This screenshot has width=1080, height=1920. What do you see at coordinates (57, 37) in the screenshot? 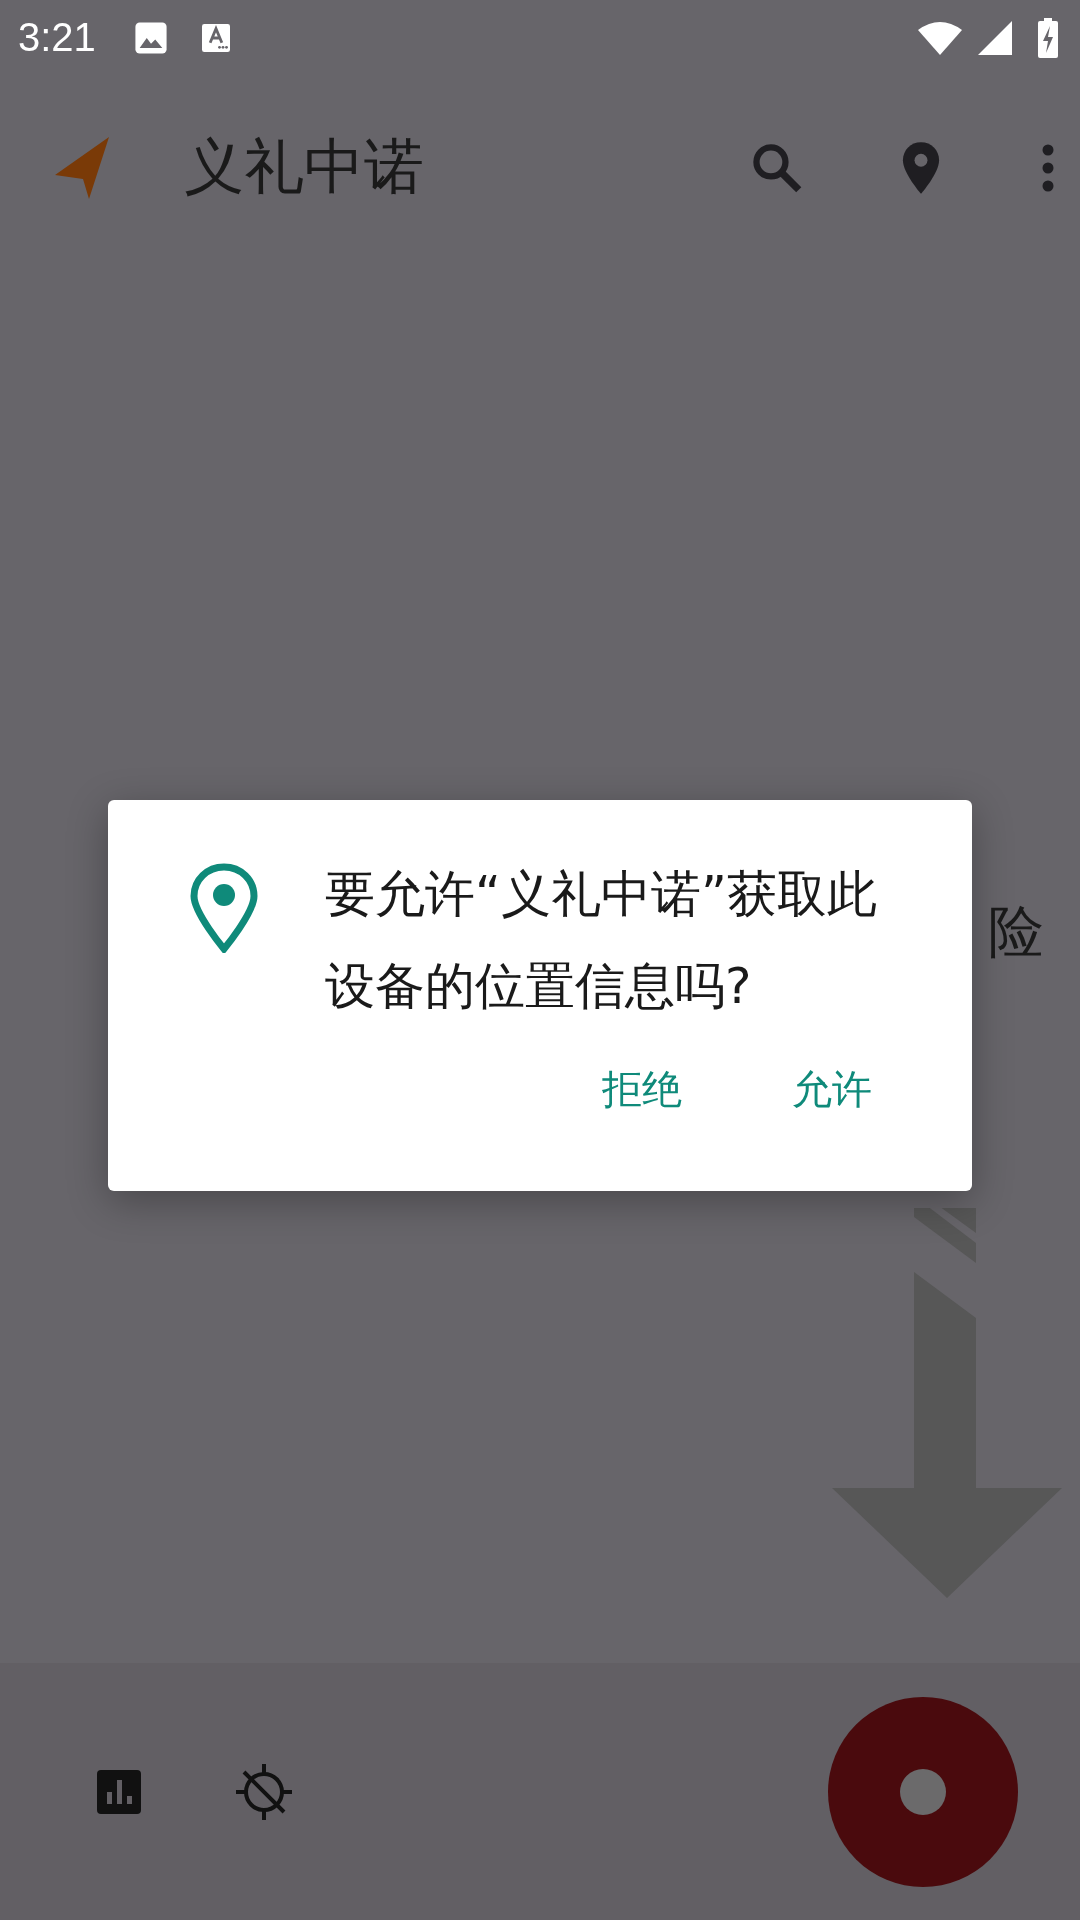
I see `status-time: 3:21` at bounding box center [57, 37].